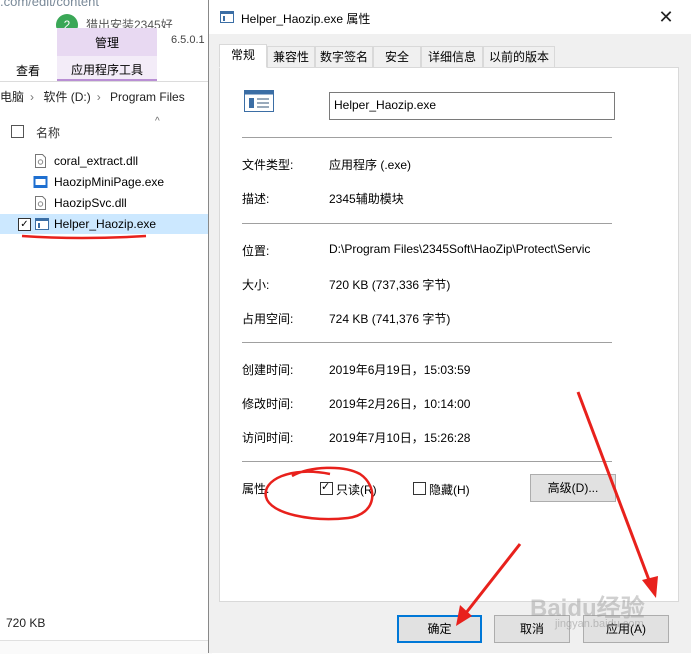 The image size is (691, 654). I want to click on size-value: 720 KB (737,336 字节), so click(390, 285).